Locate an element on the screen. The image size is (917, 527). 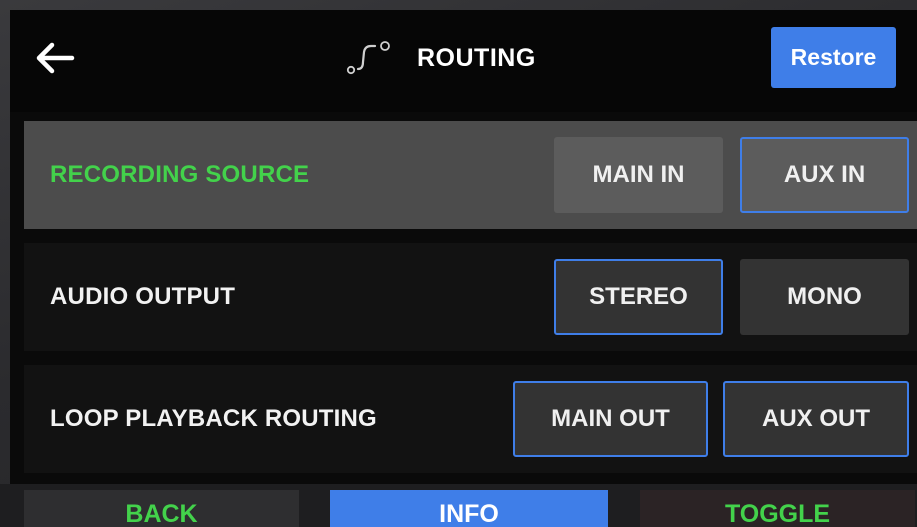
softkey-info: INFO is located at coordinates (469, 508).